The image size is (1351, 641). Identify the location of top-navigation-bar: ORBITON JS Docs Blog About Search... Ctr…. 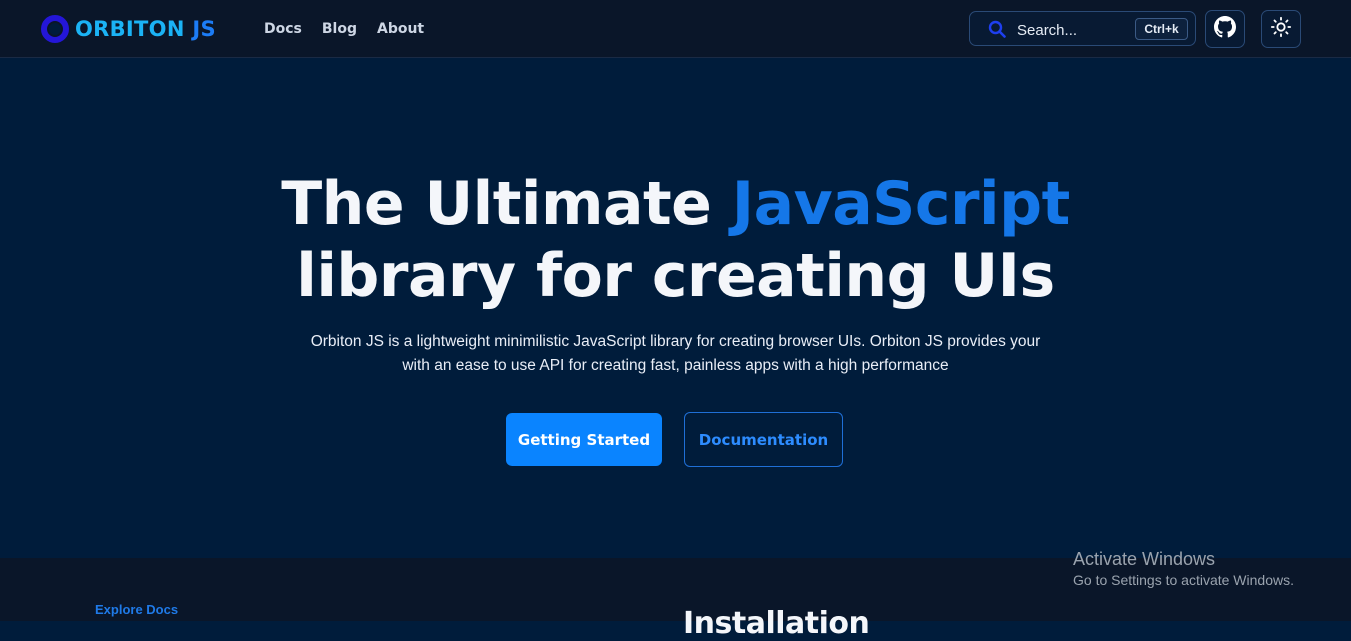
(675, 29).